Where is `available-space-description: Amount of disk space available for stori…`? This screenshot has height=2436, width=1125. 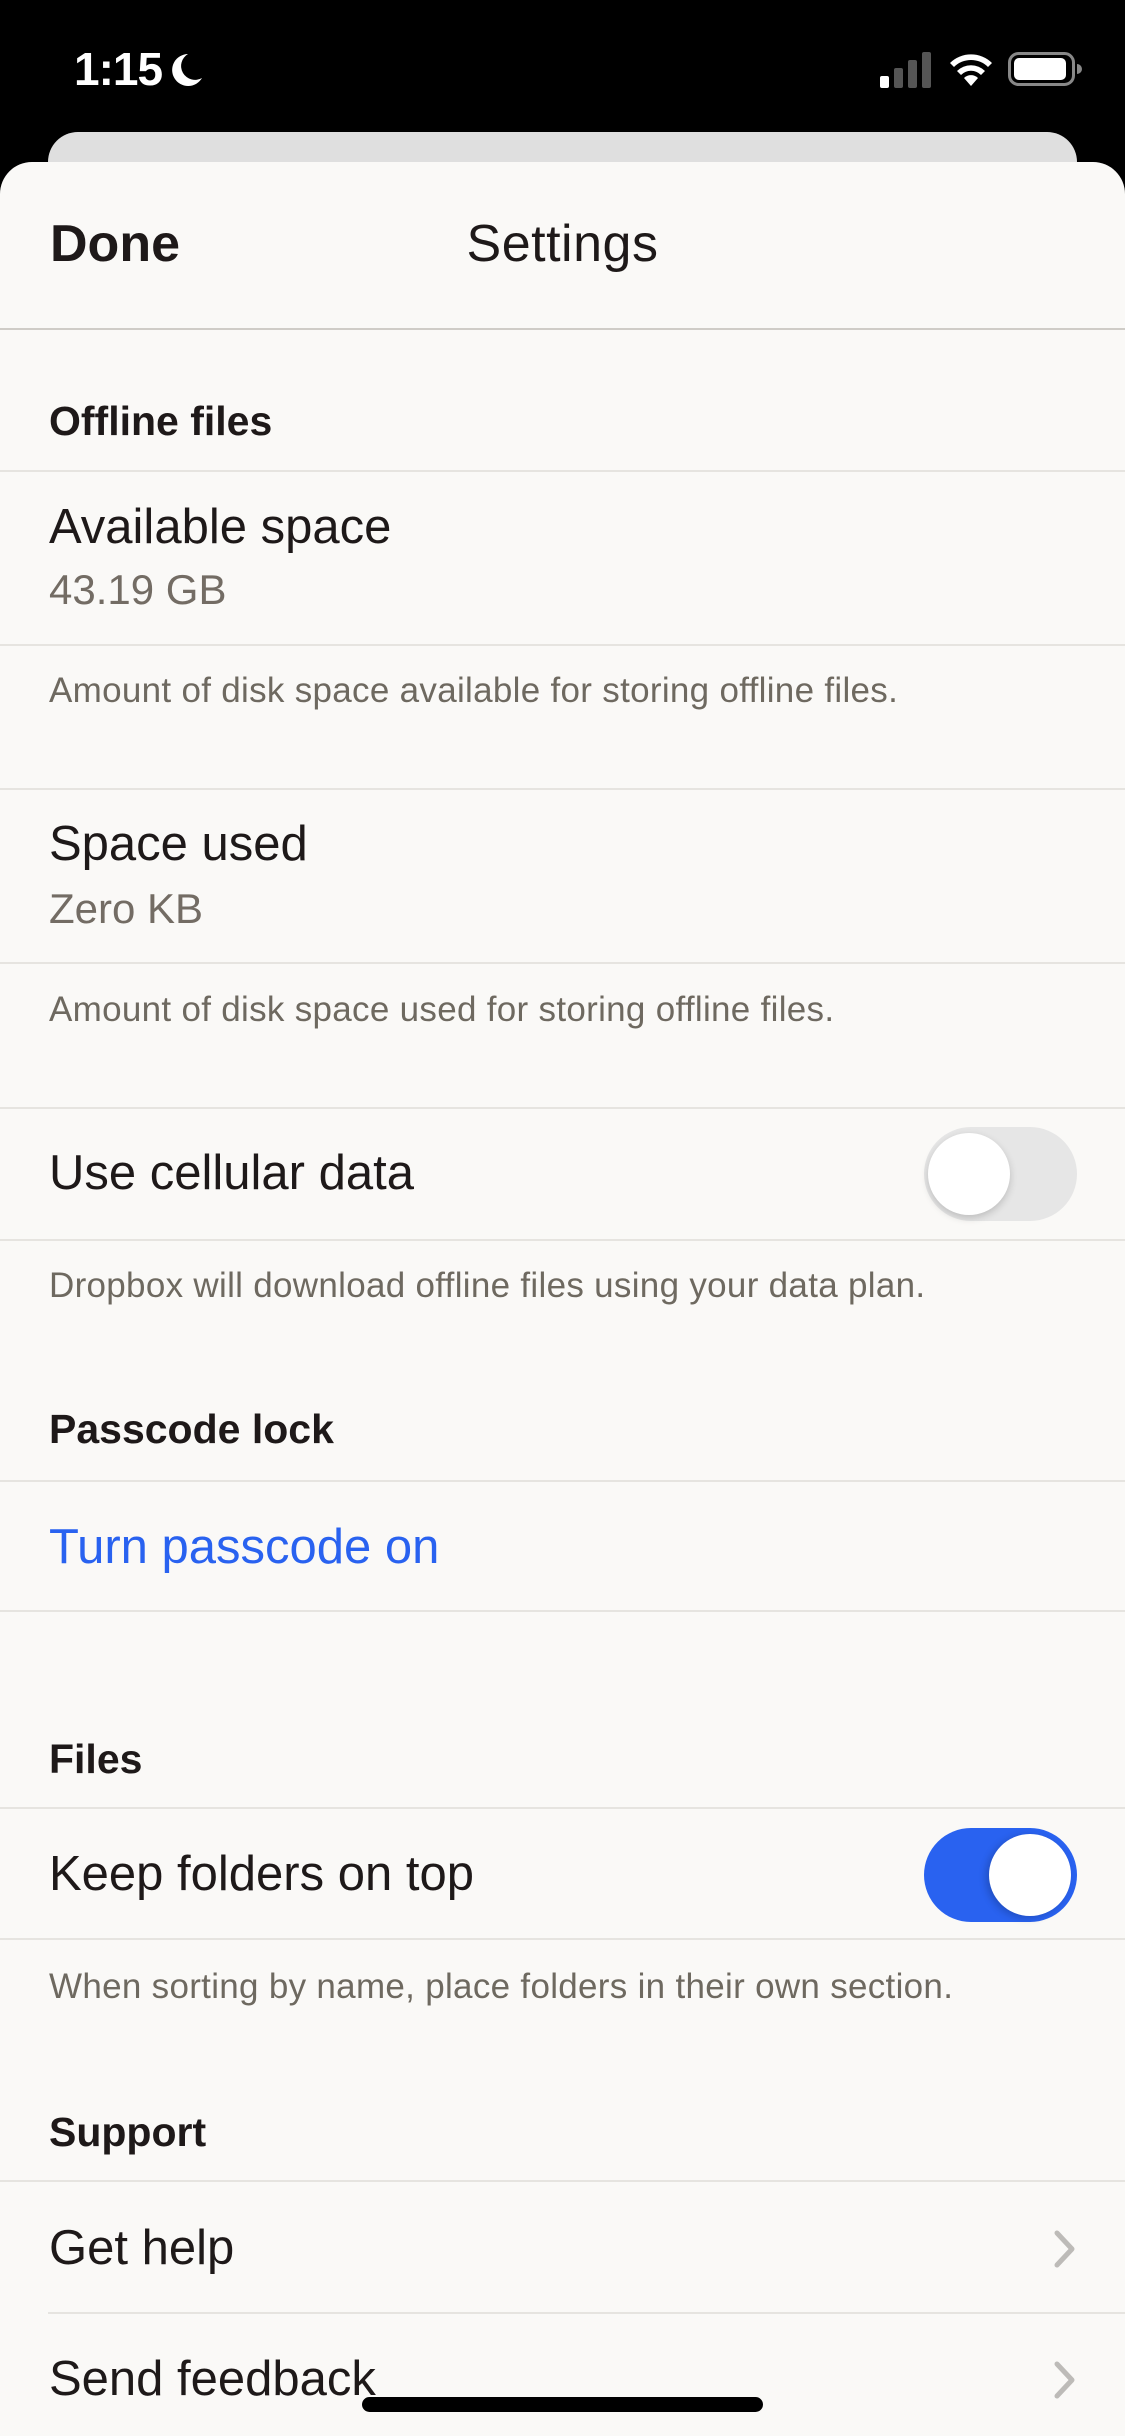 available-space-description: Amount of disk space available for stori… is located at coordinates (474, 690).